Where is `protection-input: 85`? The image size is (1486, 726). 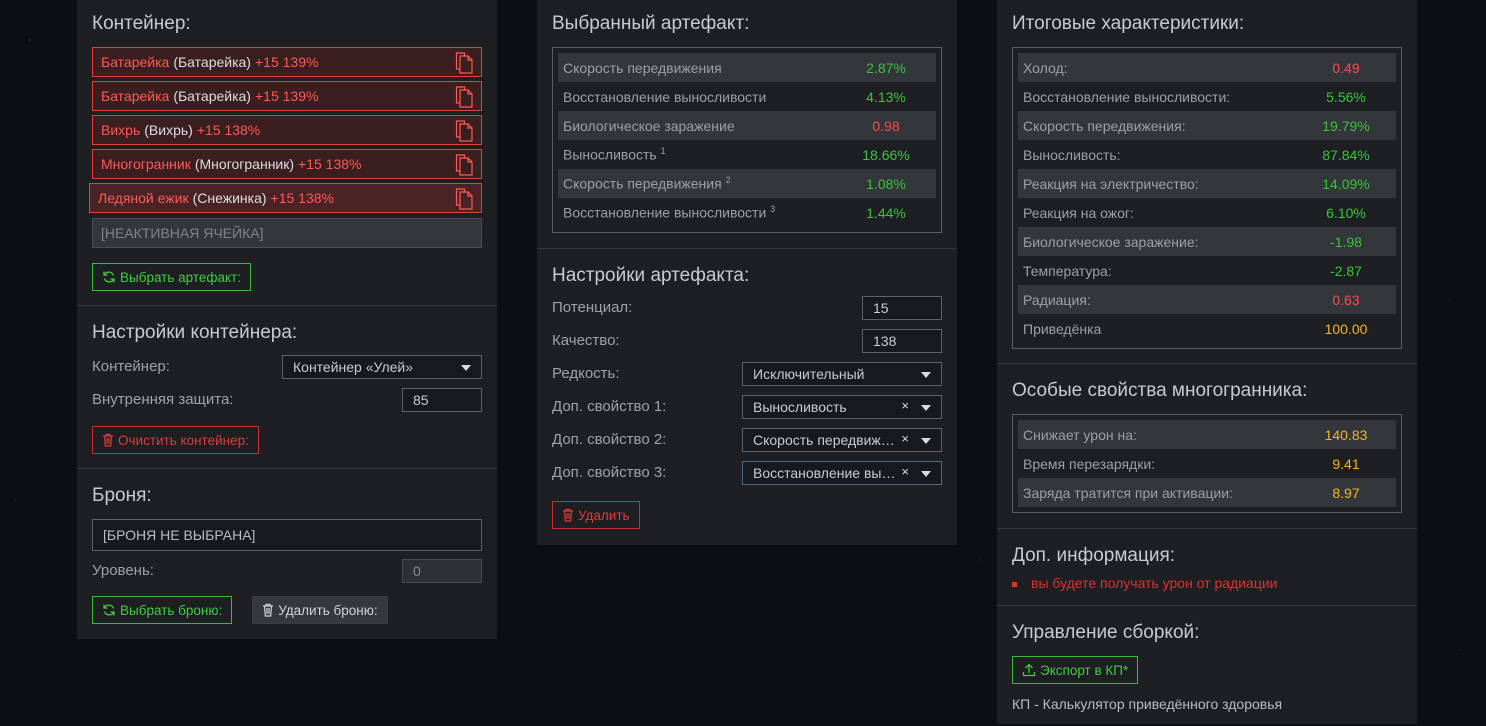
protection-input: 85 is located at coordinates (442, 399).